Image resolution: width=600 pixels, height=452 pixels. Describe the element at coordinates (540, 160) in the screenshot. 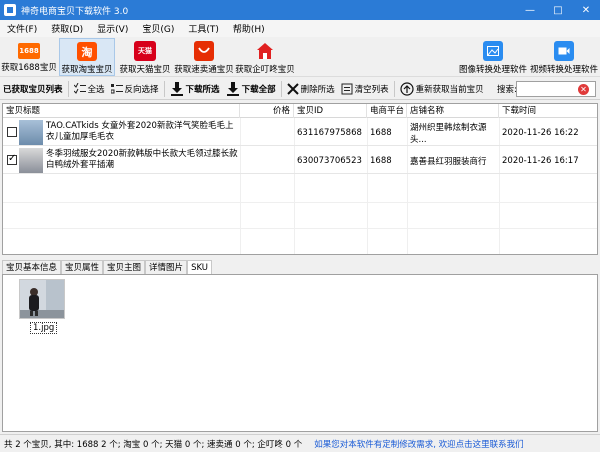

I see `cell-time: 2020-11-26 16:17` at that location.